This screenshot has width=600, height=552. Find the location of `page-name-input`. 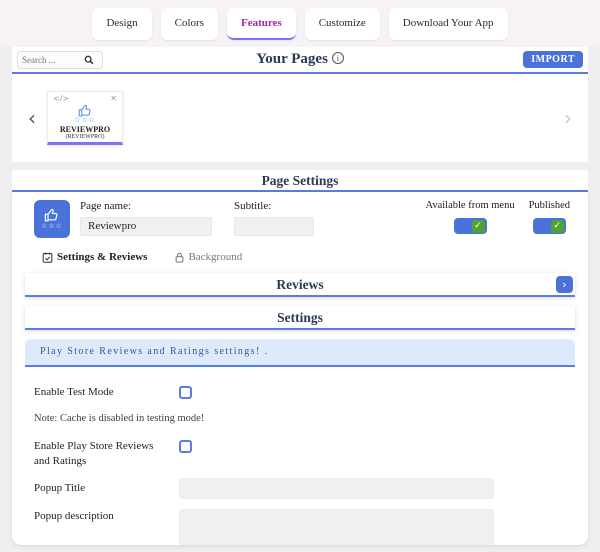

page-name-input is located at coordinates (146, 226).